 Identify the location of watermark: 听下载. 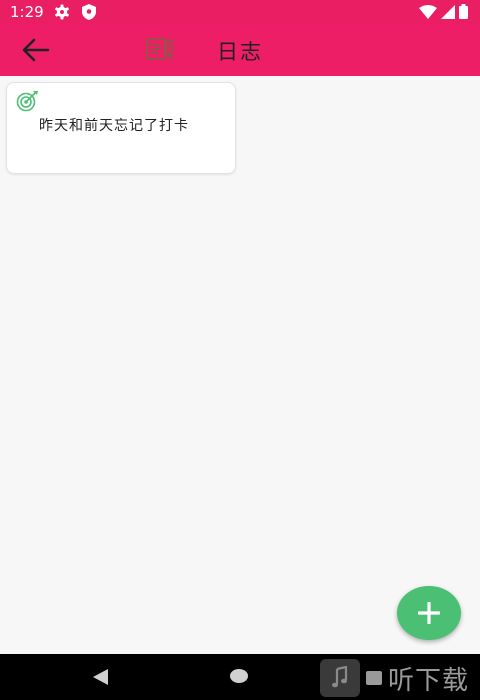
(394, 678).